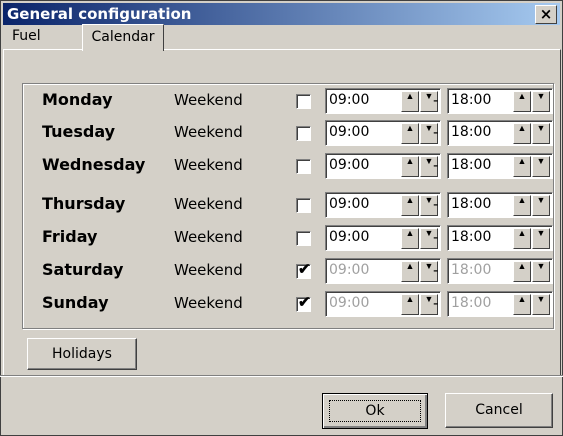 The image size is (563, 436). What do you see at coordinates (84, 203) in the screenshot?
I see `day-name: Thursday` at bounding box center [84, 203].